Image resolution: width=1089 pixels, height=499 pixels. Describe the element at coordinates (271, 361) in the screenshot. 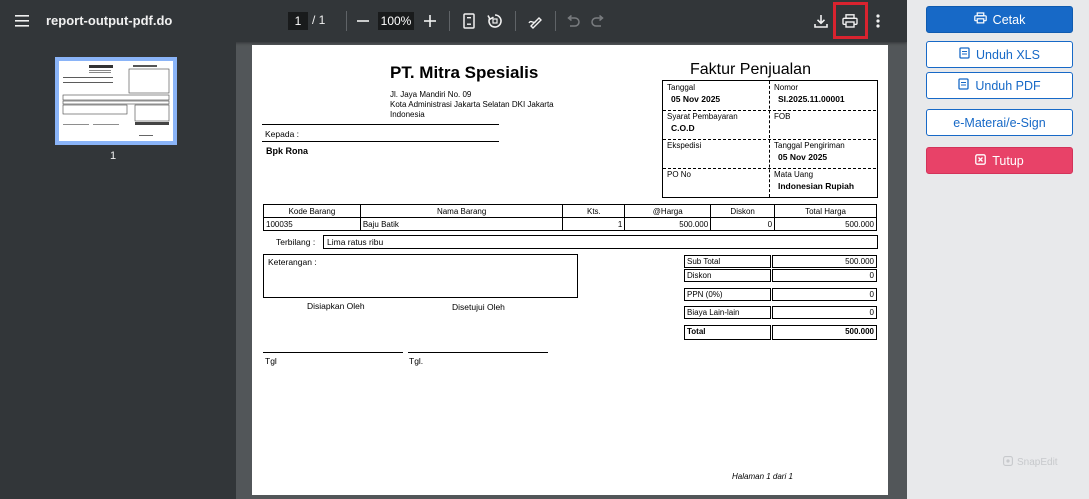

I see `tgl-label: Tgl` at that location.